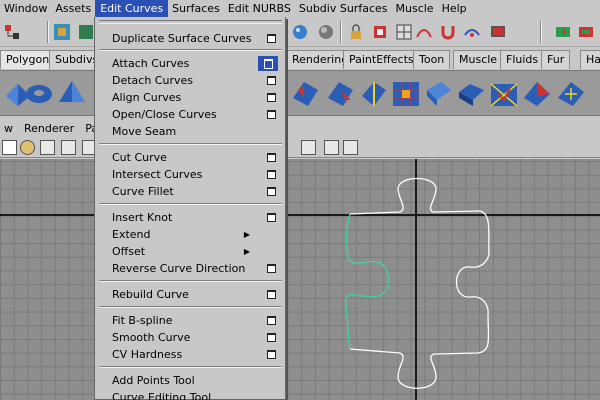  I want to click on menu-item-smooth-curve: Smooth Curve, so click(190, 337).